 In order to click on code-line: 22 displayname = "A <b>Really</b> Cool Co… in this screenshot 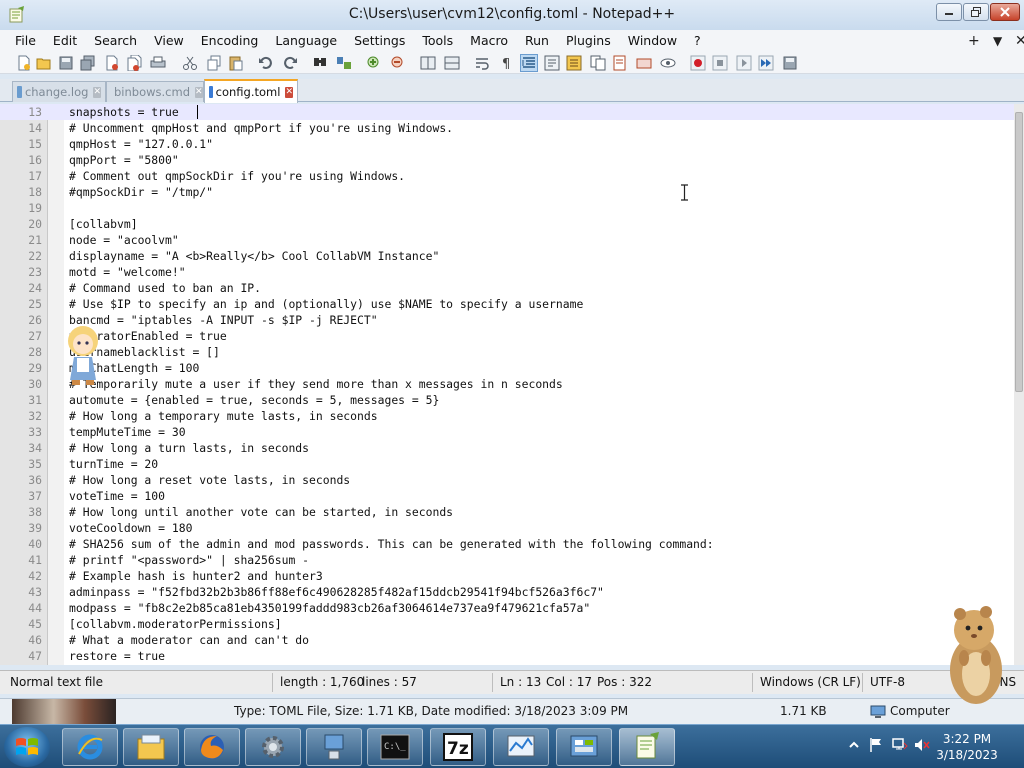, I will do `click(507, 256)`.